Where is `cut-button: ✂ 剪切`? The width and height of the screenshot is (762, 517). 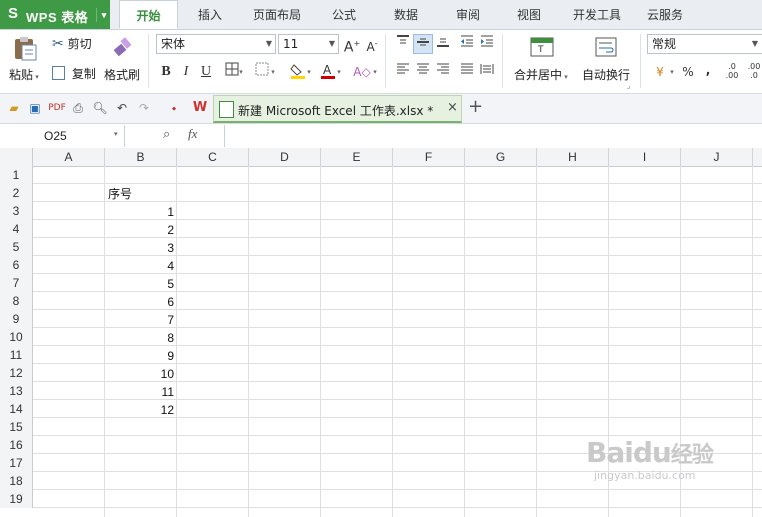 cut-button: ✂ 剪切 is located at coordinates (72, 43).